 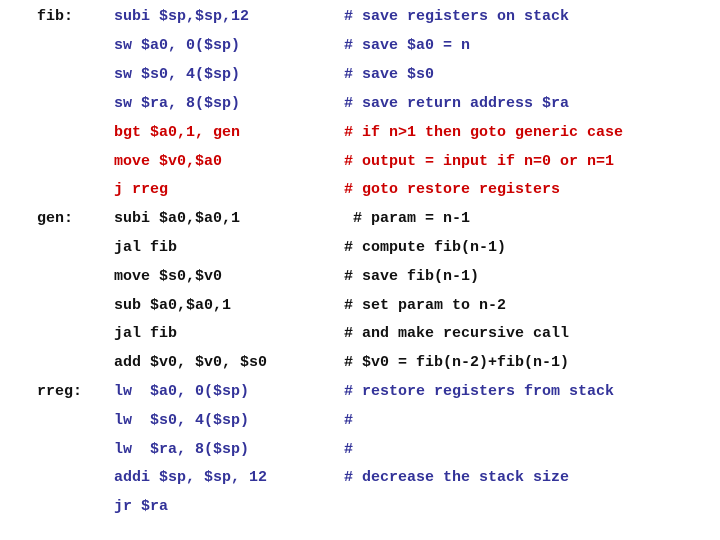 I want to click on code-line: jal fib # compute fib(n-1), so click(x=360, y=253).